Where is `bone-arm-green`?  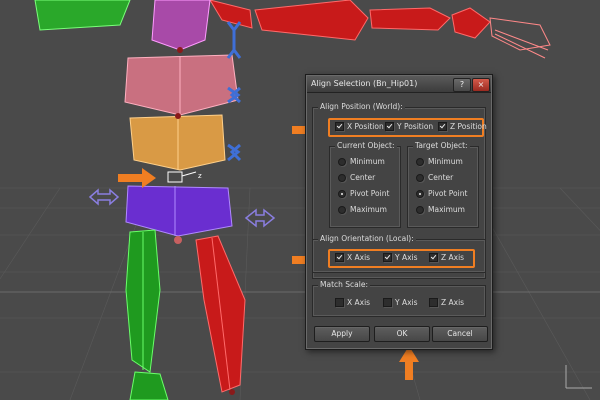
bone-arm-green is located at coordinates (82, 15).